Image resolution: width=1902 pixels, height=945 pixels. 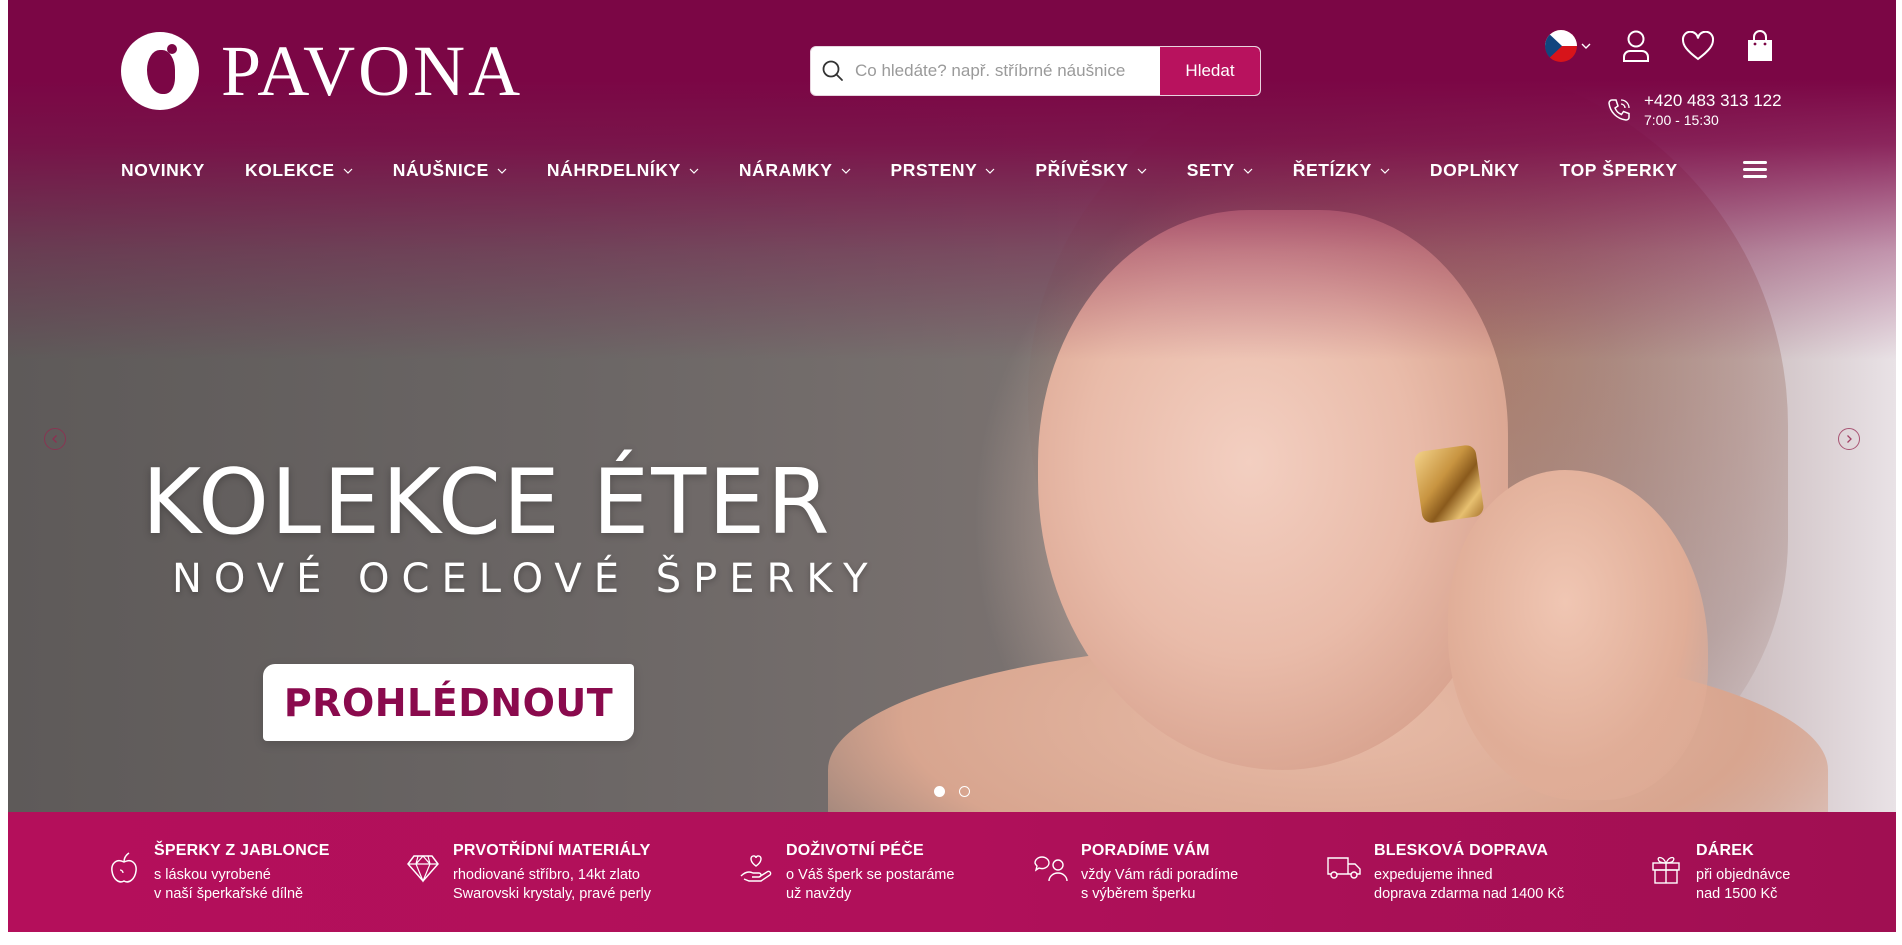 I want to click on benefit-title: PORADÍME VÁM, so click(x=1145, y=850).